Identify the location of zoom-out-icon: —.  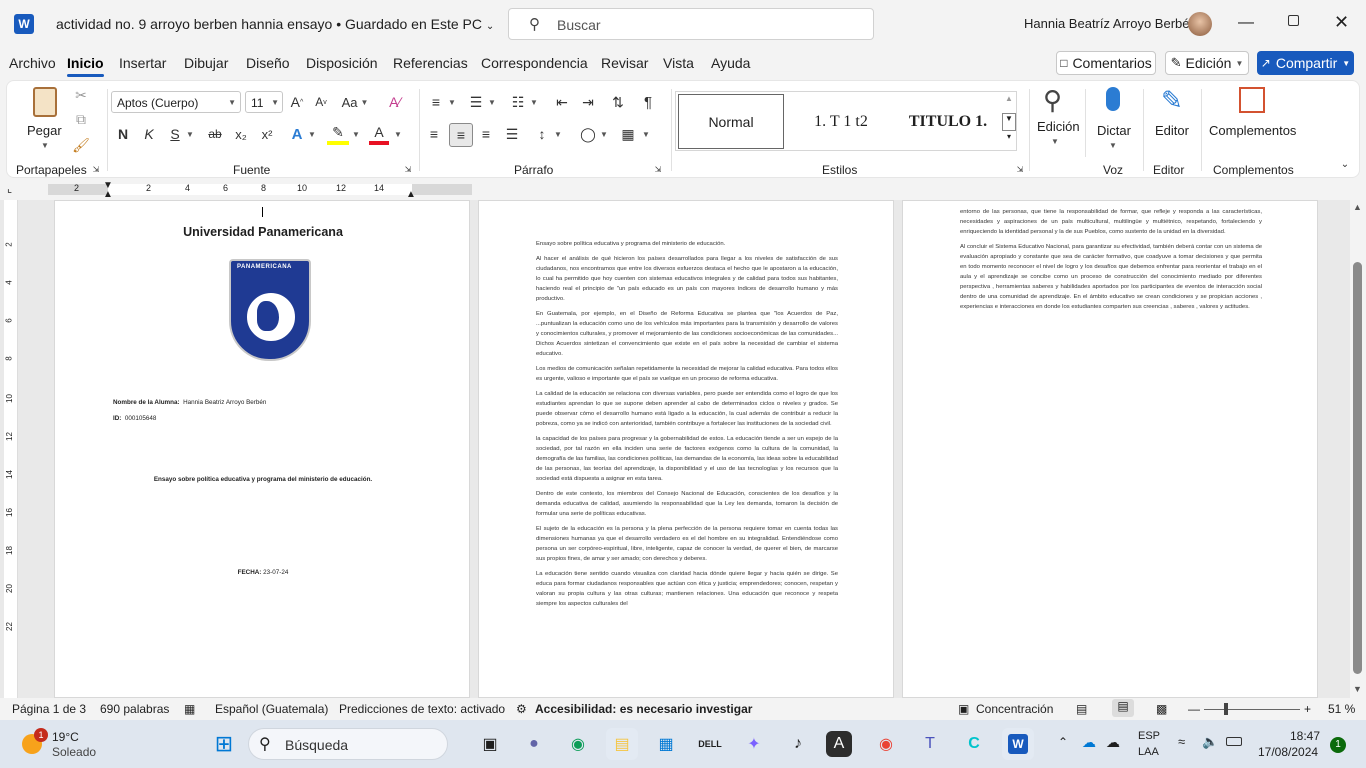
(1194, 709).